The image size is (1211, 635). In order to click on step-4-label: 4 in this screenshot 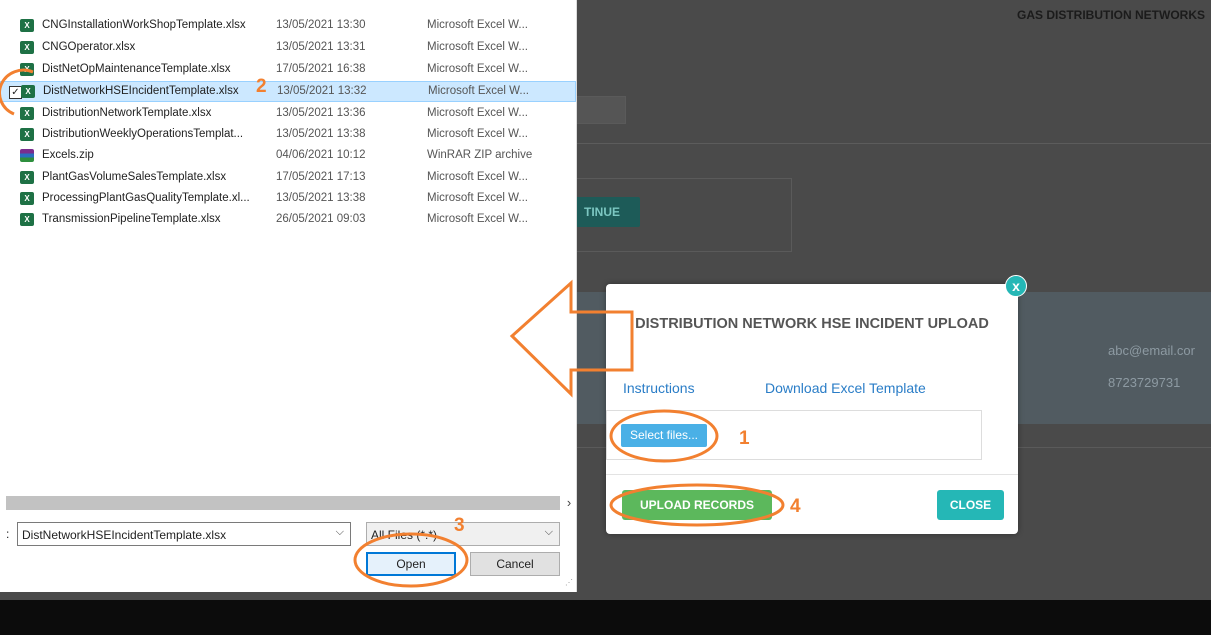, I will do `click(795, 506)`.